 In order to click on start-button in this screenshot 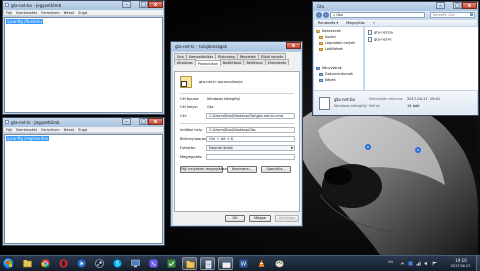, I will do `click(8, 263)`.